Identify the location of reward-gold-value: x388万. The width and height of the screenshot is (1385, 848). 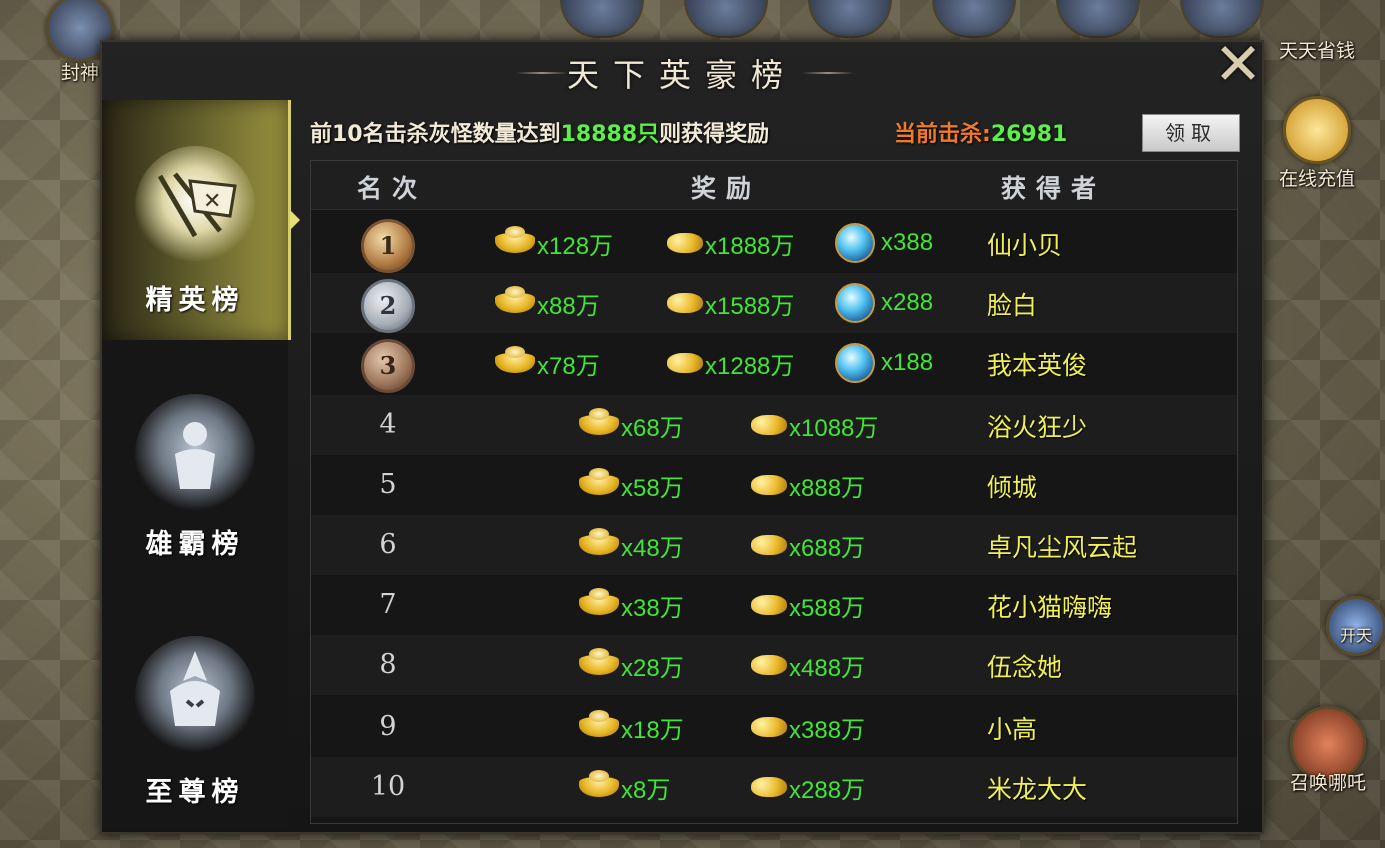
(827, 730).